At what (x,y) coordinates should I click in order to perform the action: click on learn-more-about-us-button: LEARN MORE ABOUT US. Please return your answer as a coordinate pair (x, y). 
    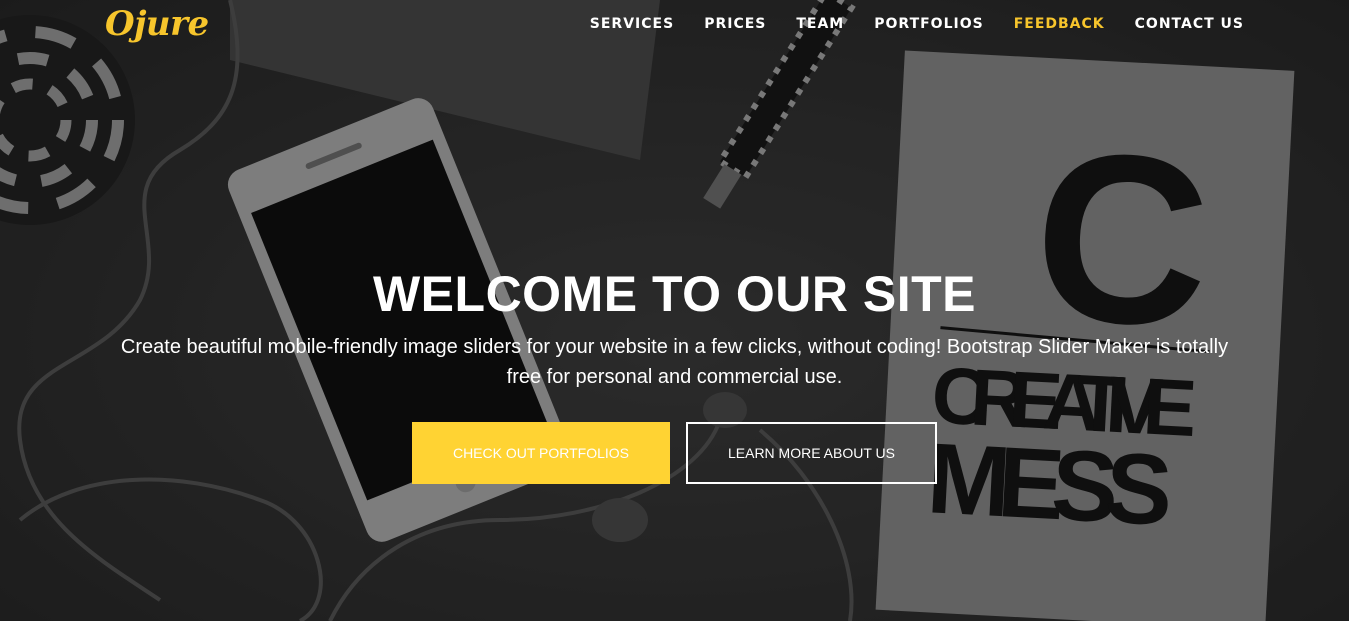
    Looking at the image, I should click on (811, 453).